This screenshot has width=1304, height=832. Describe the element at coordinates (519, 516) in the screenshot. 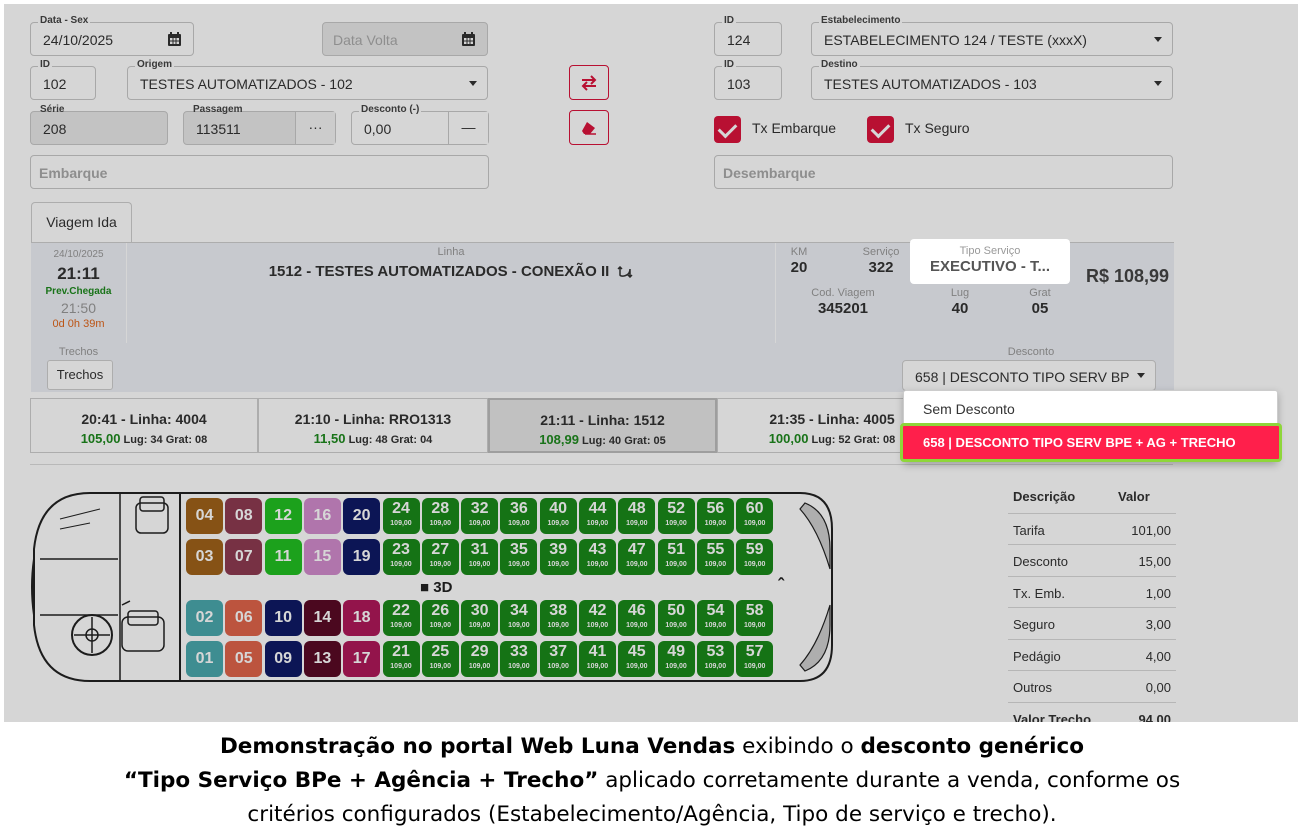

I see `seat-36: 36 109,00` at that location.